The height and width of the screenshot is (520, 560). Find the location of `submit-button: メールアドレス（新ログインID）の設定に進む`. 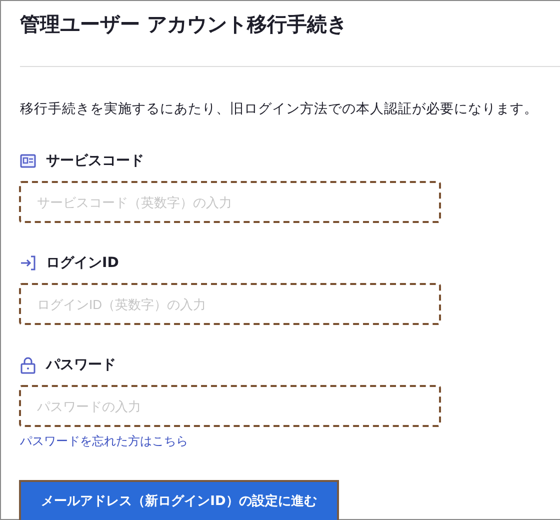

submit-button: メールアドレス（新ログインID）の設定に進む is located at coordinates (179, 500).